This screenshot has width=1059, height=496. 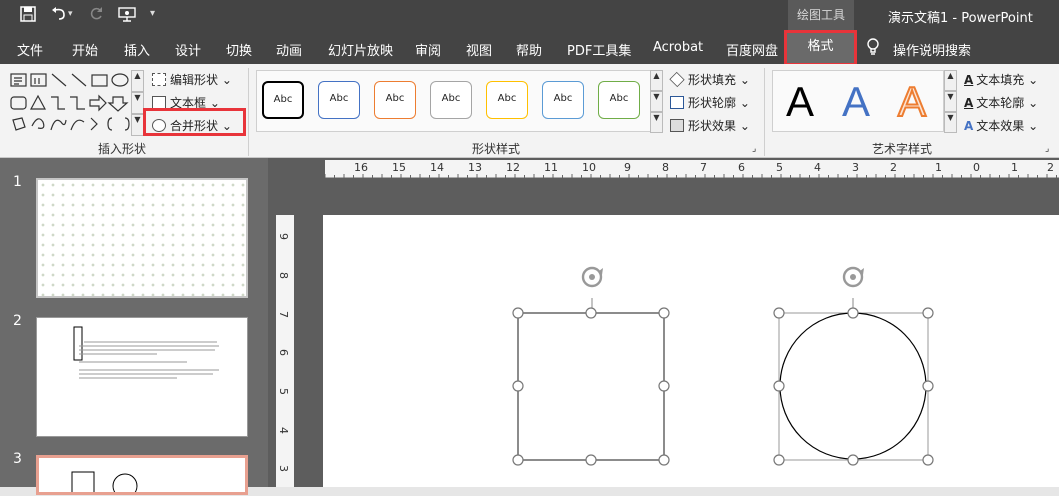 What do you see at coordinates (85, 49) in the screenshot?
I see `tab-home: 开始` at bounding box center [85, 49].